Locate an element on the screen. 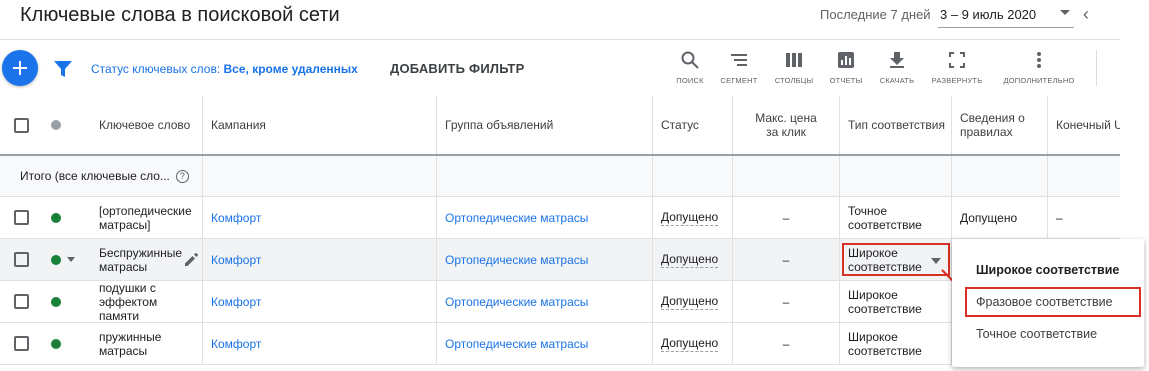 Image resolution: width=1149 pixels, height=371 pixels. header-status: Статус is located at coordinates (693, 125).